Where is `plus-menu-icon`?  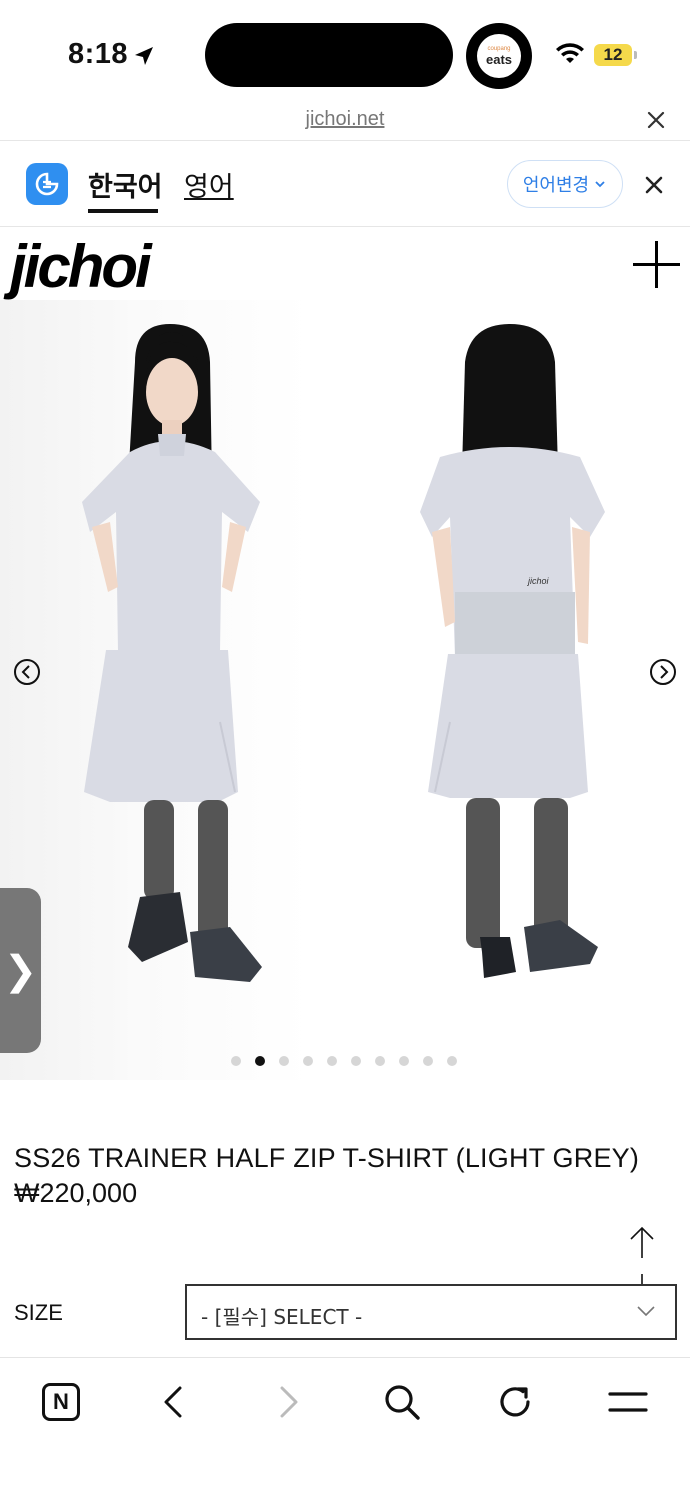 plus-menu-icon is located at coordinates (656, 264).